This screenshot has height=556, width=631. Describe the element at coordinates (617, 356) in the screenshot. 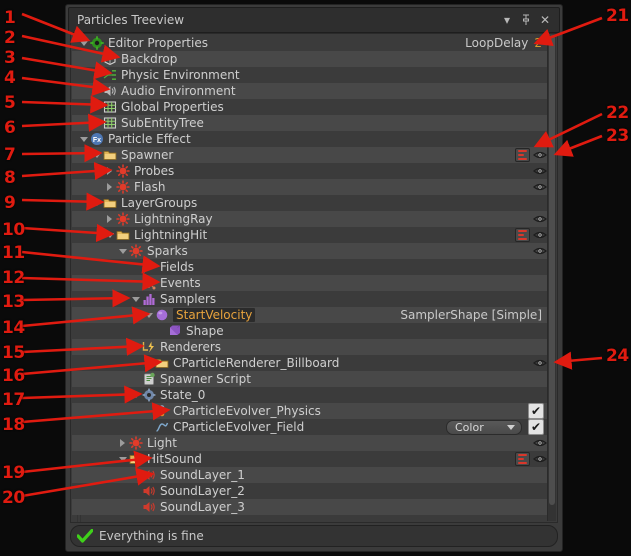

I see `annotation-number: 24` at that location.